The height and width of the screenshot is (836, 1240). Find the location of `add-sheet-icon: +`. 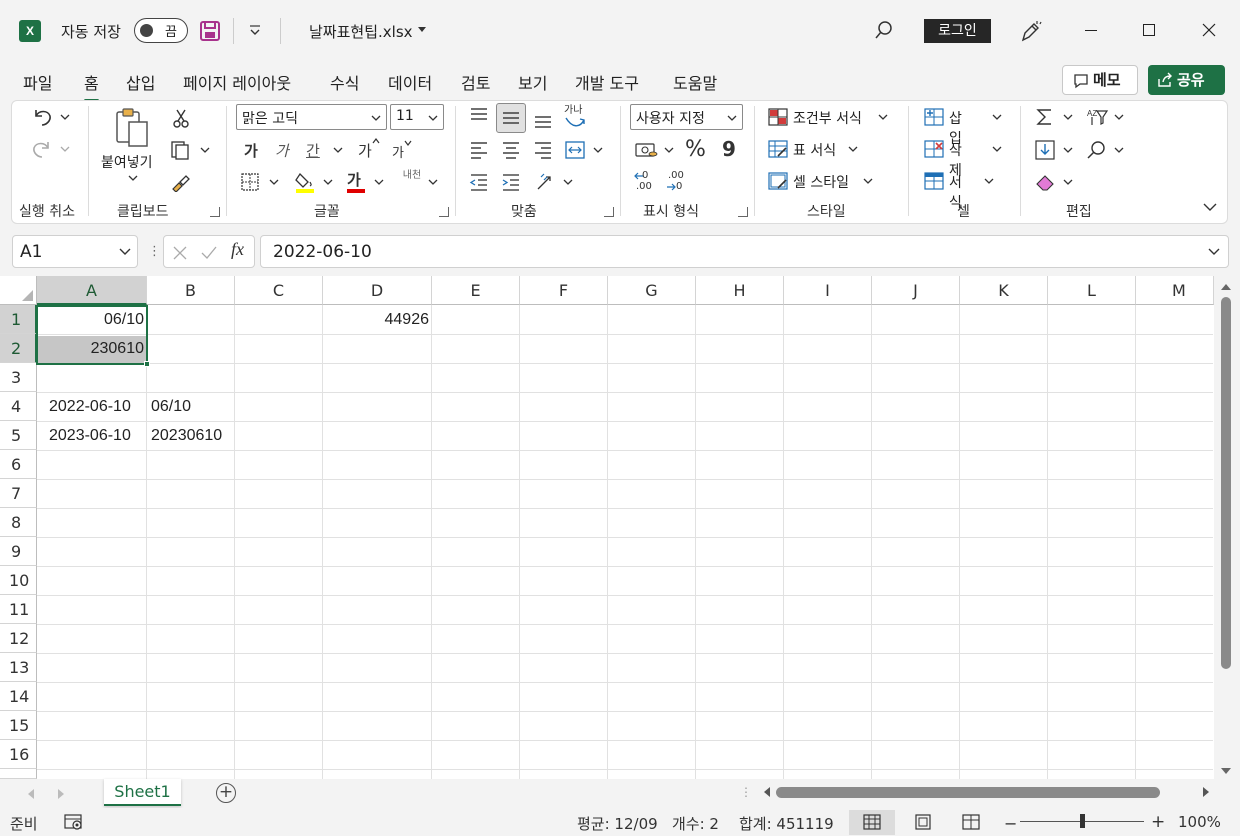

add-sheet-icon: + is located at coordinates (226, 793).